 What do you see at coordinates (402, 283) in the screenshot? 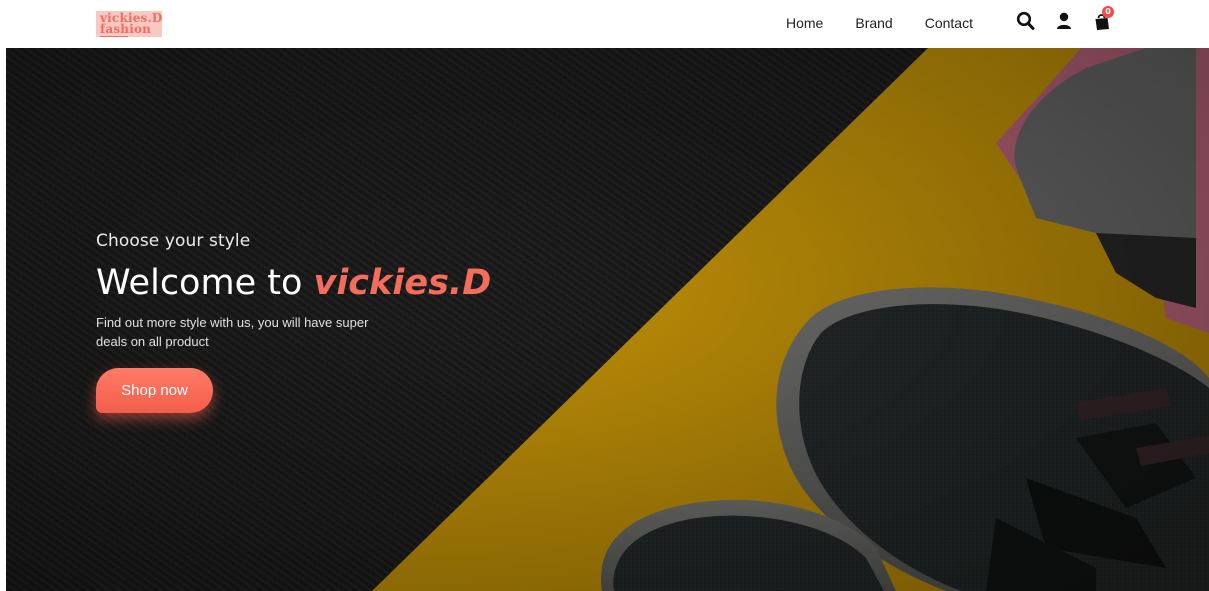
I see `hero-title-brand: vickies.D` at bounding box center [402, 283].